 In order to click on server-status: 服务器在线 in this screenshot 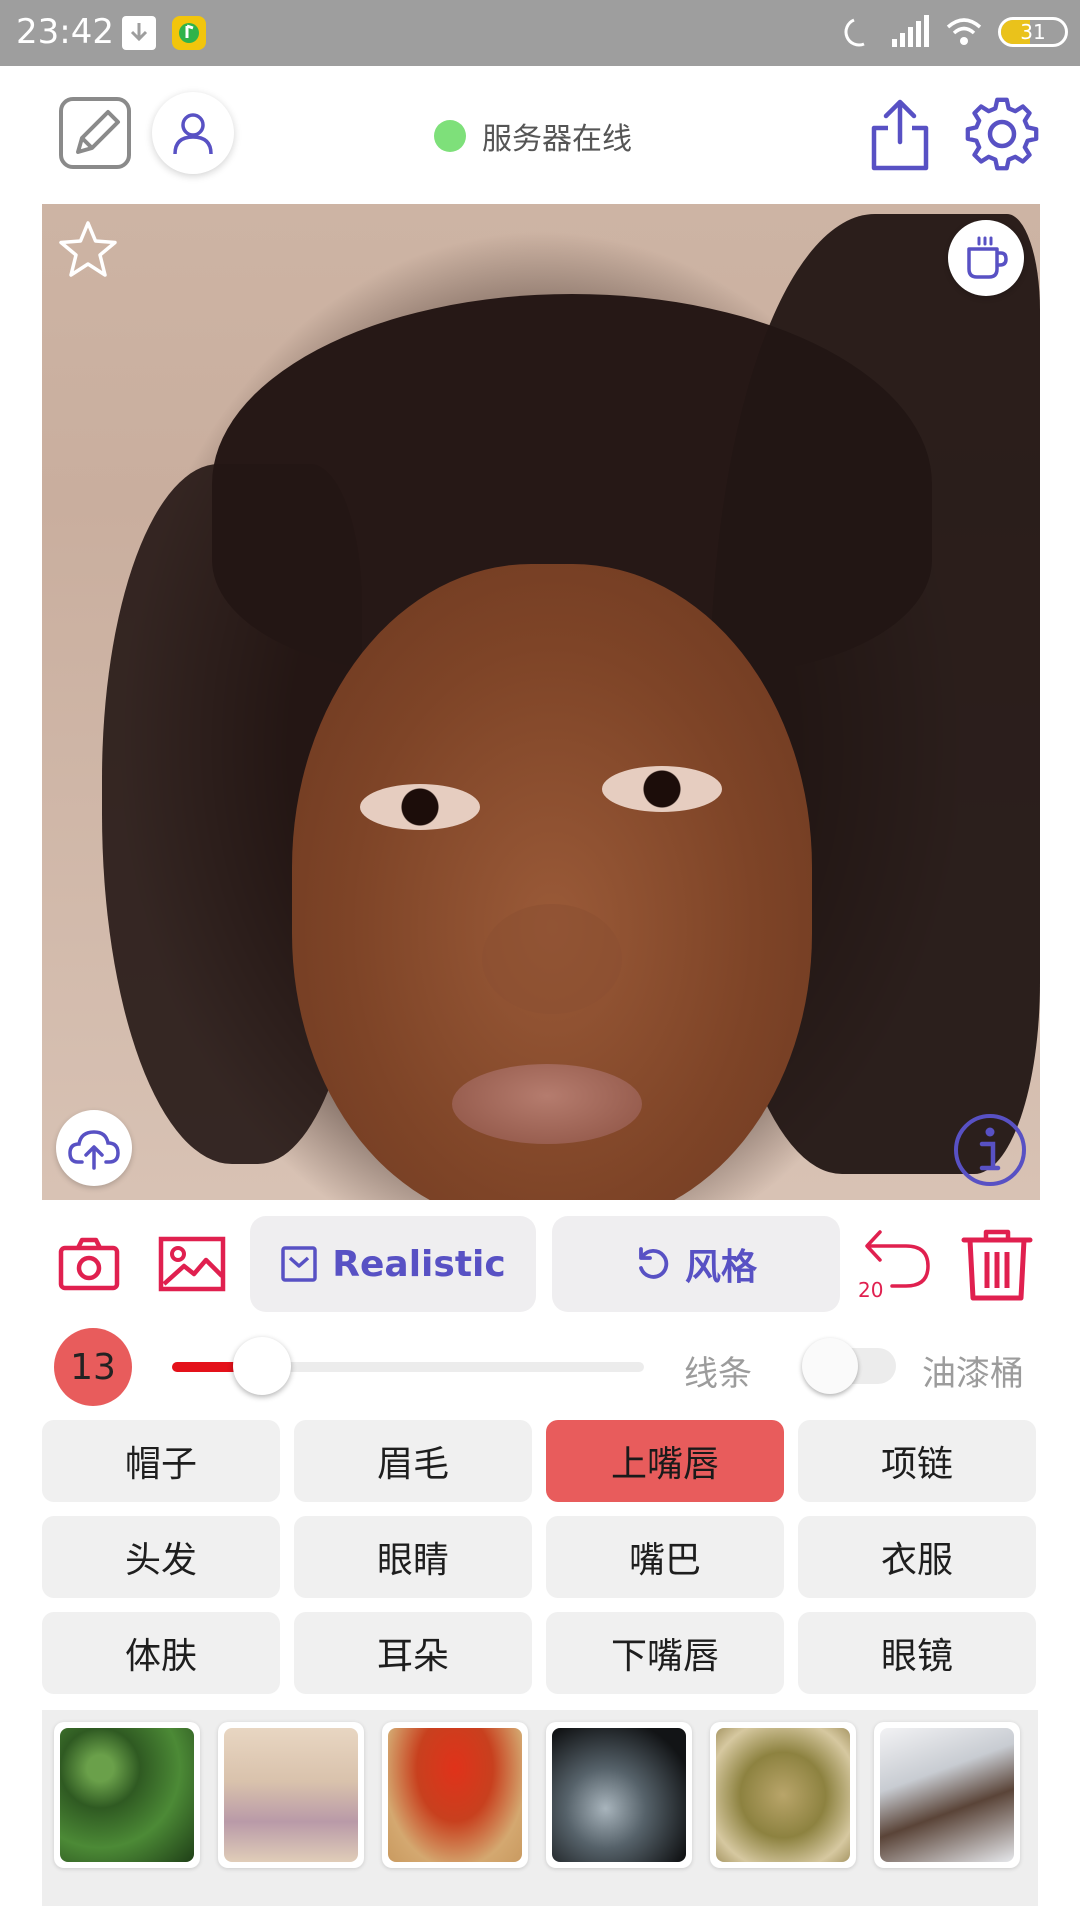, I will do `click(533, 136)`.